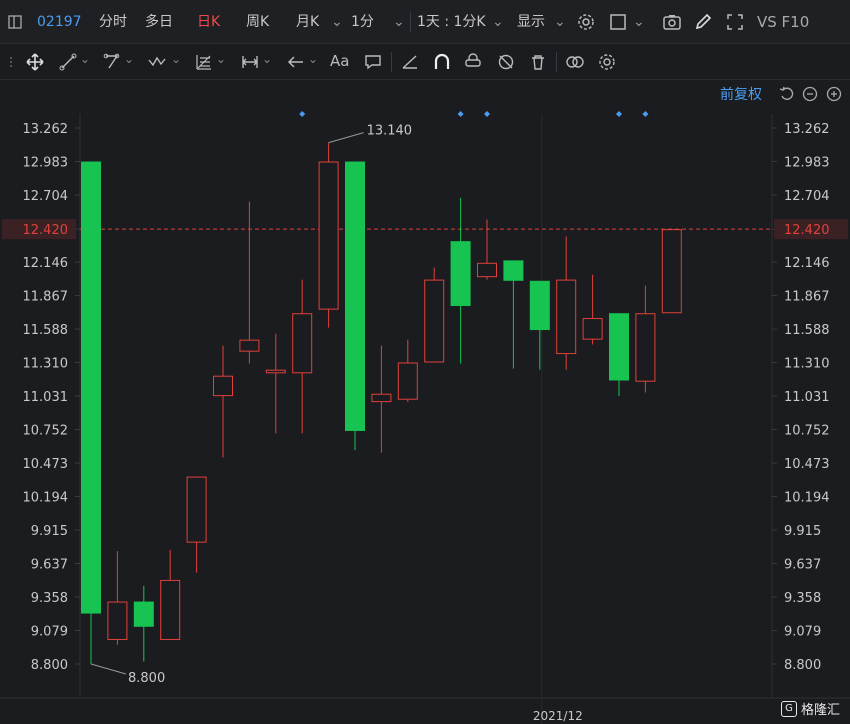 This screenshot has width=850, height=724. I want to click on tab-1min: 1分, so click(362, 22).